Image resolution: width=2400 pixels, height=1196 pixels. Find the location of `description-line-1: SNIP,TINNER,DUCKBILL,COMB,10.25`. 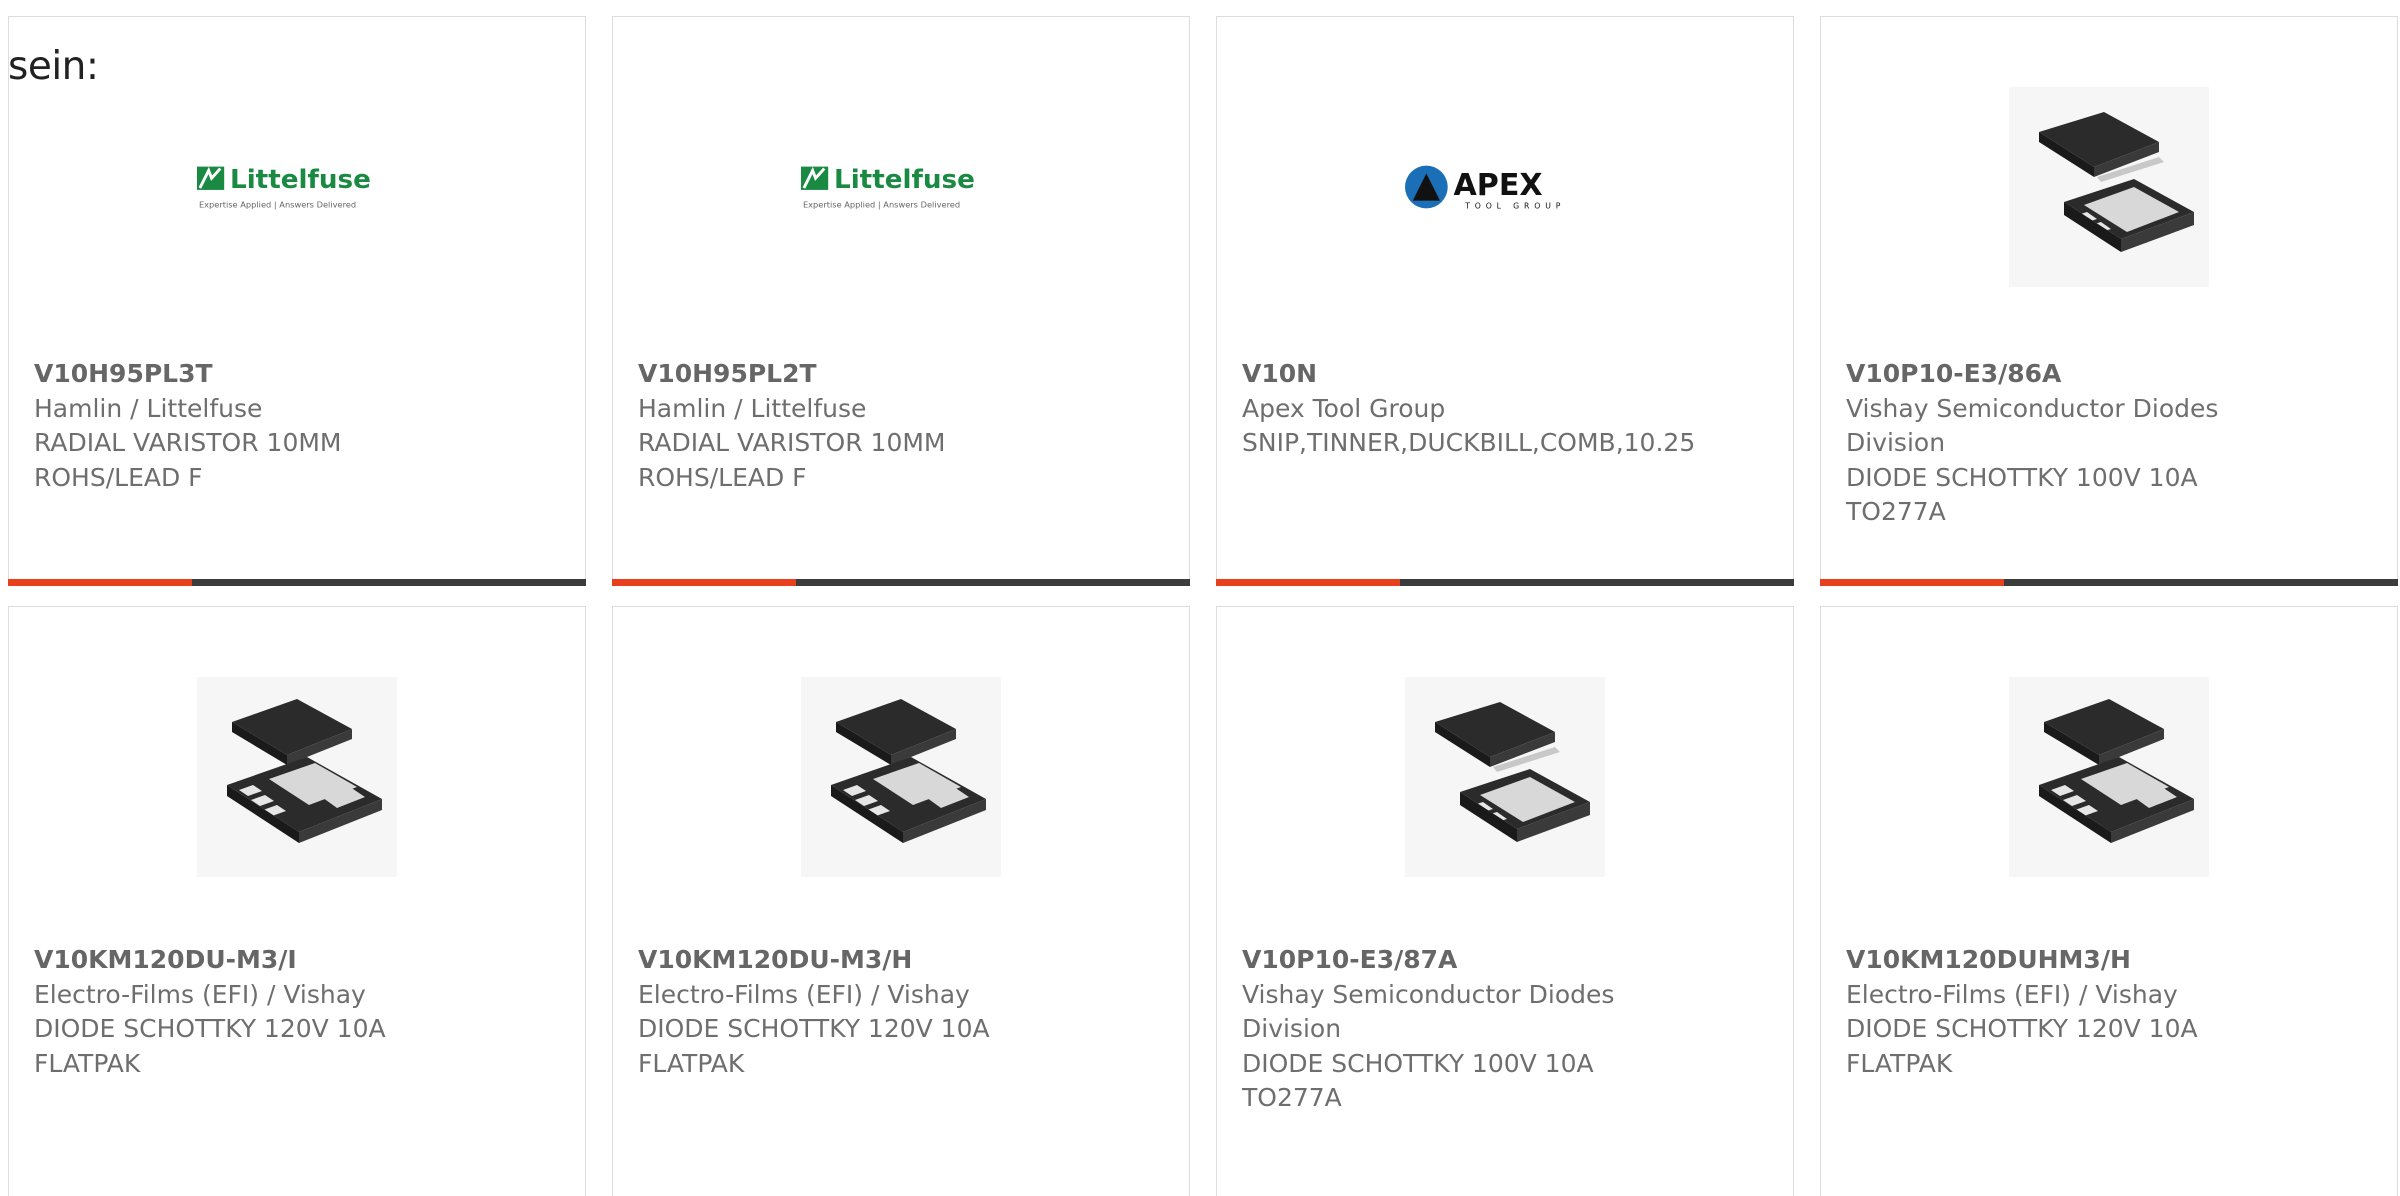

description-line-1: SNIP,TINNER,DUCKBILL,COMB,10.25 is located at coordinates (1469, 442).